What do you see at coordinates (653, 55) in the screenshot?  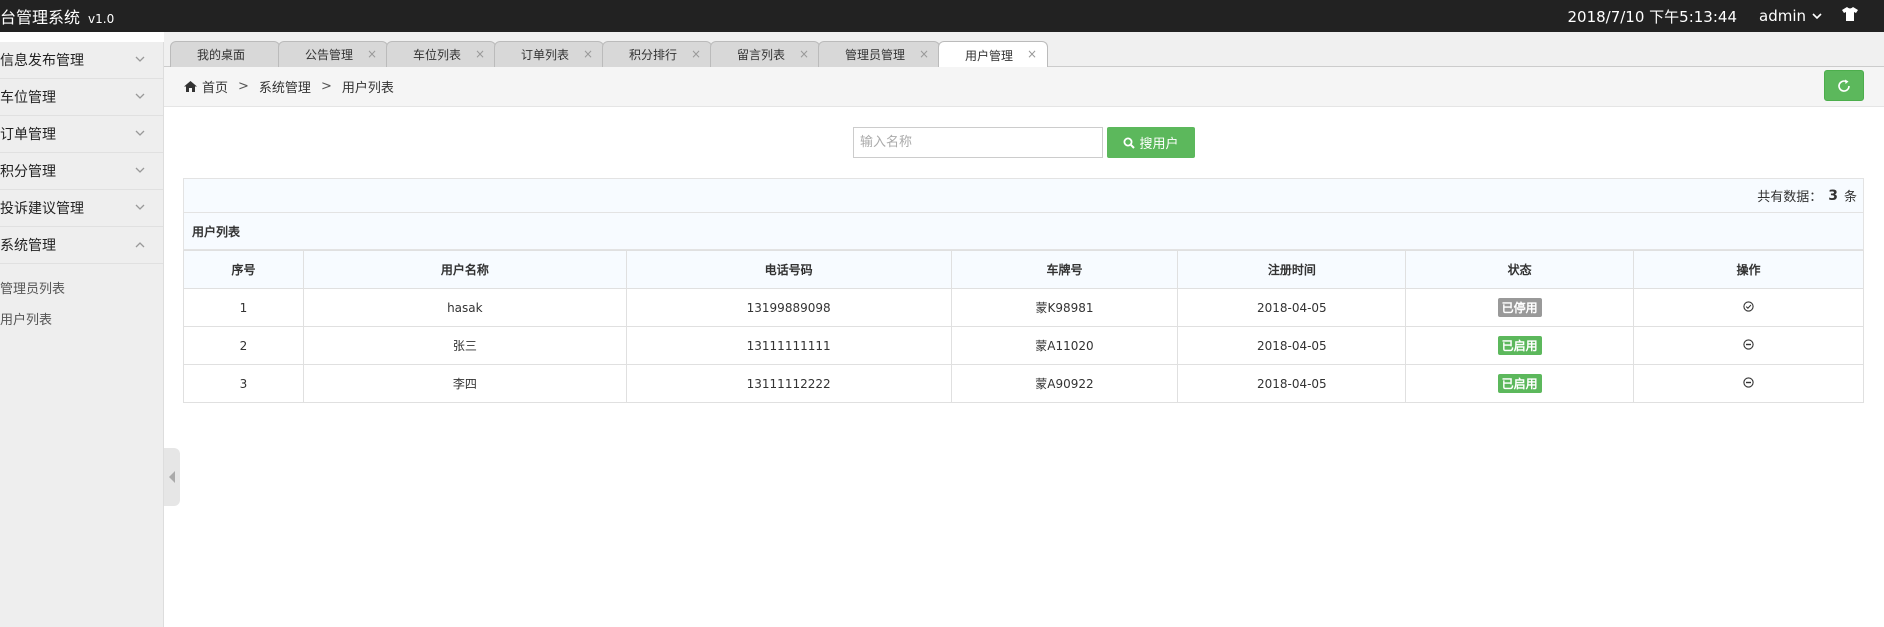 I see `tab-label: 积分排行` at bounding box center [653, 55].